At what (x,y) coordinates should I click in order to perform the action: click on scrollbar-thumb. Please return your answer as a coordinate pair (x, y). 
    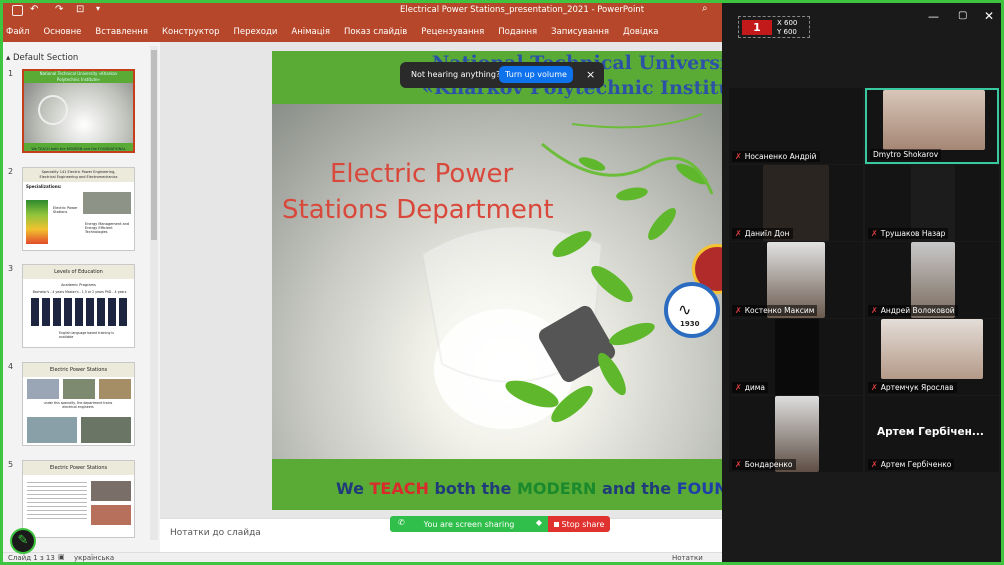
    Looking at the image, I should click on (154, 145).